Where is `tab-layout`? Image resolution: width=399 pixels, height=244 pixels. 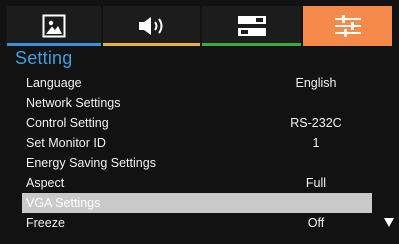 tab-layout is located at coordinates (251, 26).